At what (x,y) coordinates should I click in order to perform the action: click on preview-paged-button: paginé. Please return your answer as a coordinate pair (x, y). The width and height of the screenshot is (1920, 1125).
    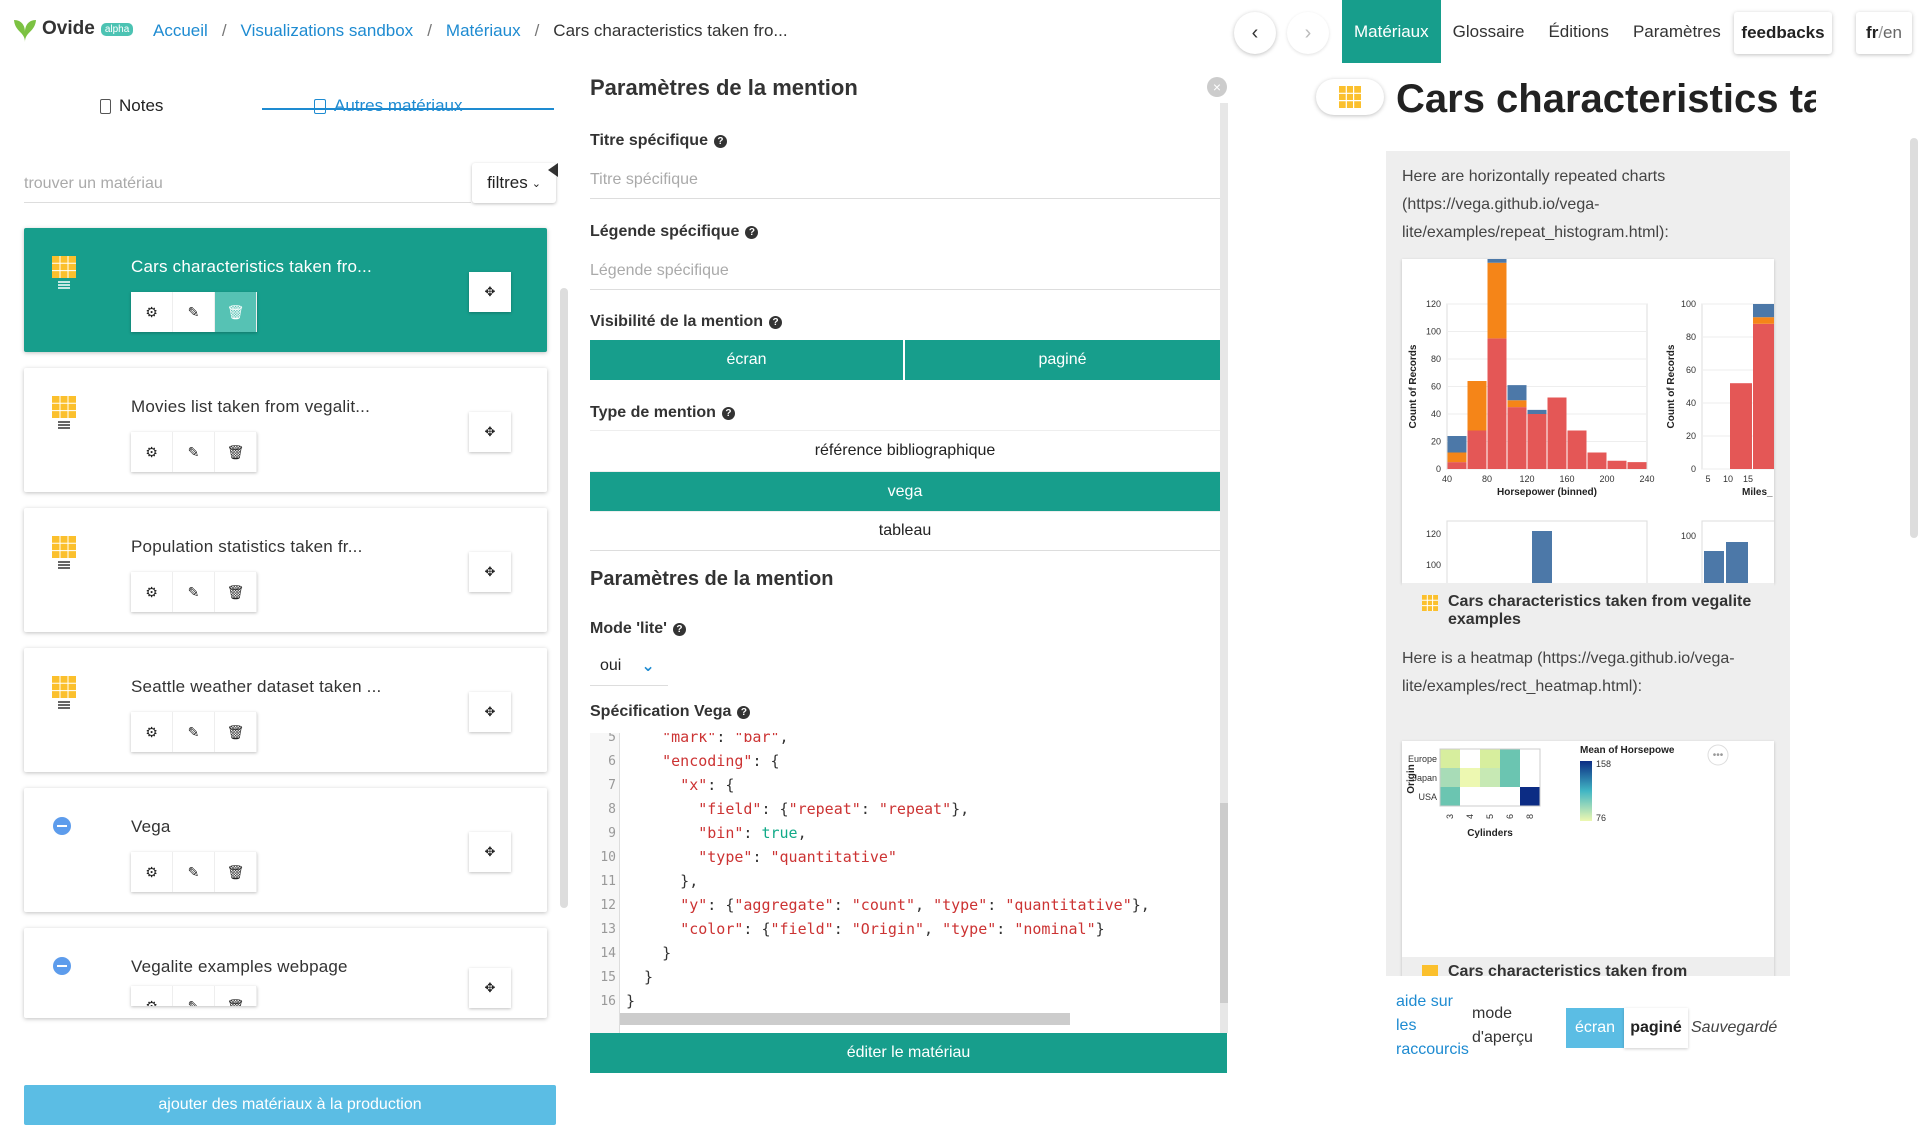
    Looking at the image, I should click on (1656, 1028).